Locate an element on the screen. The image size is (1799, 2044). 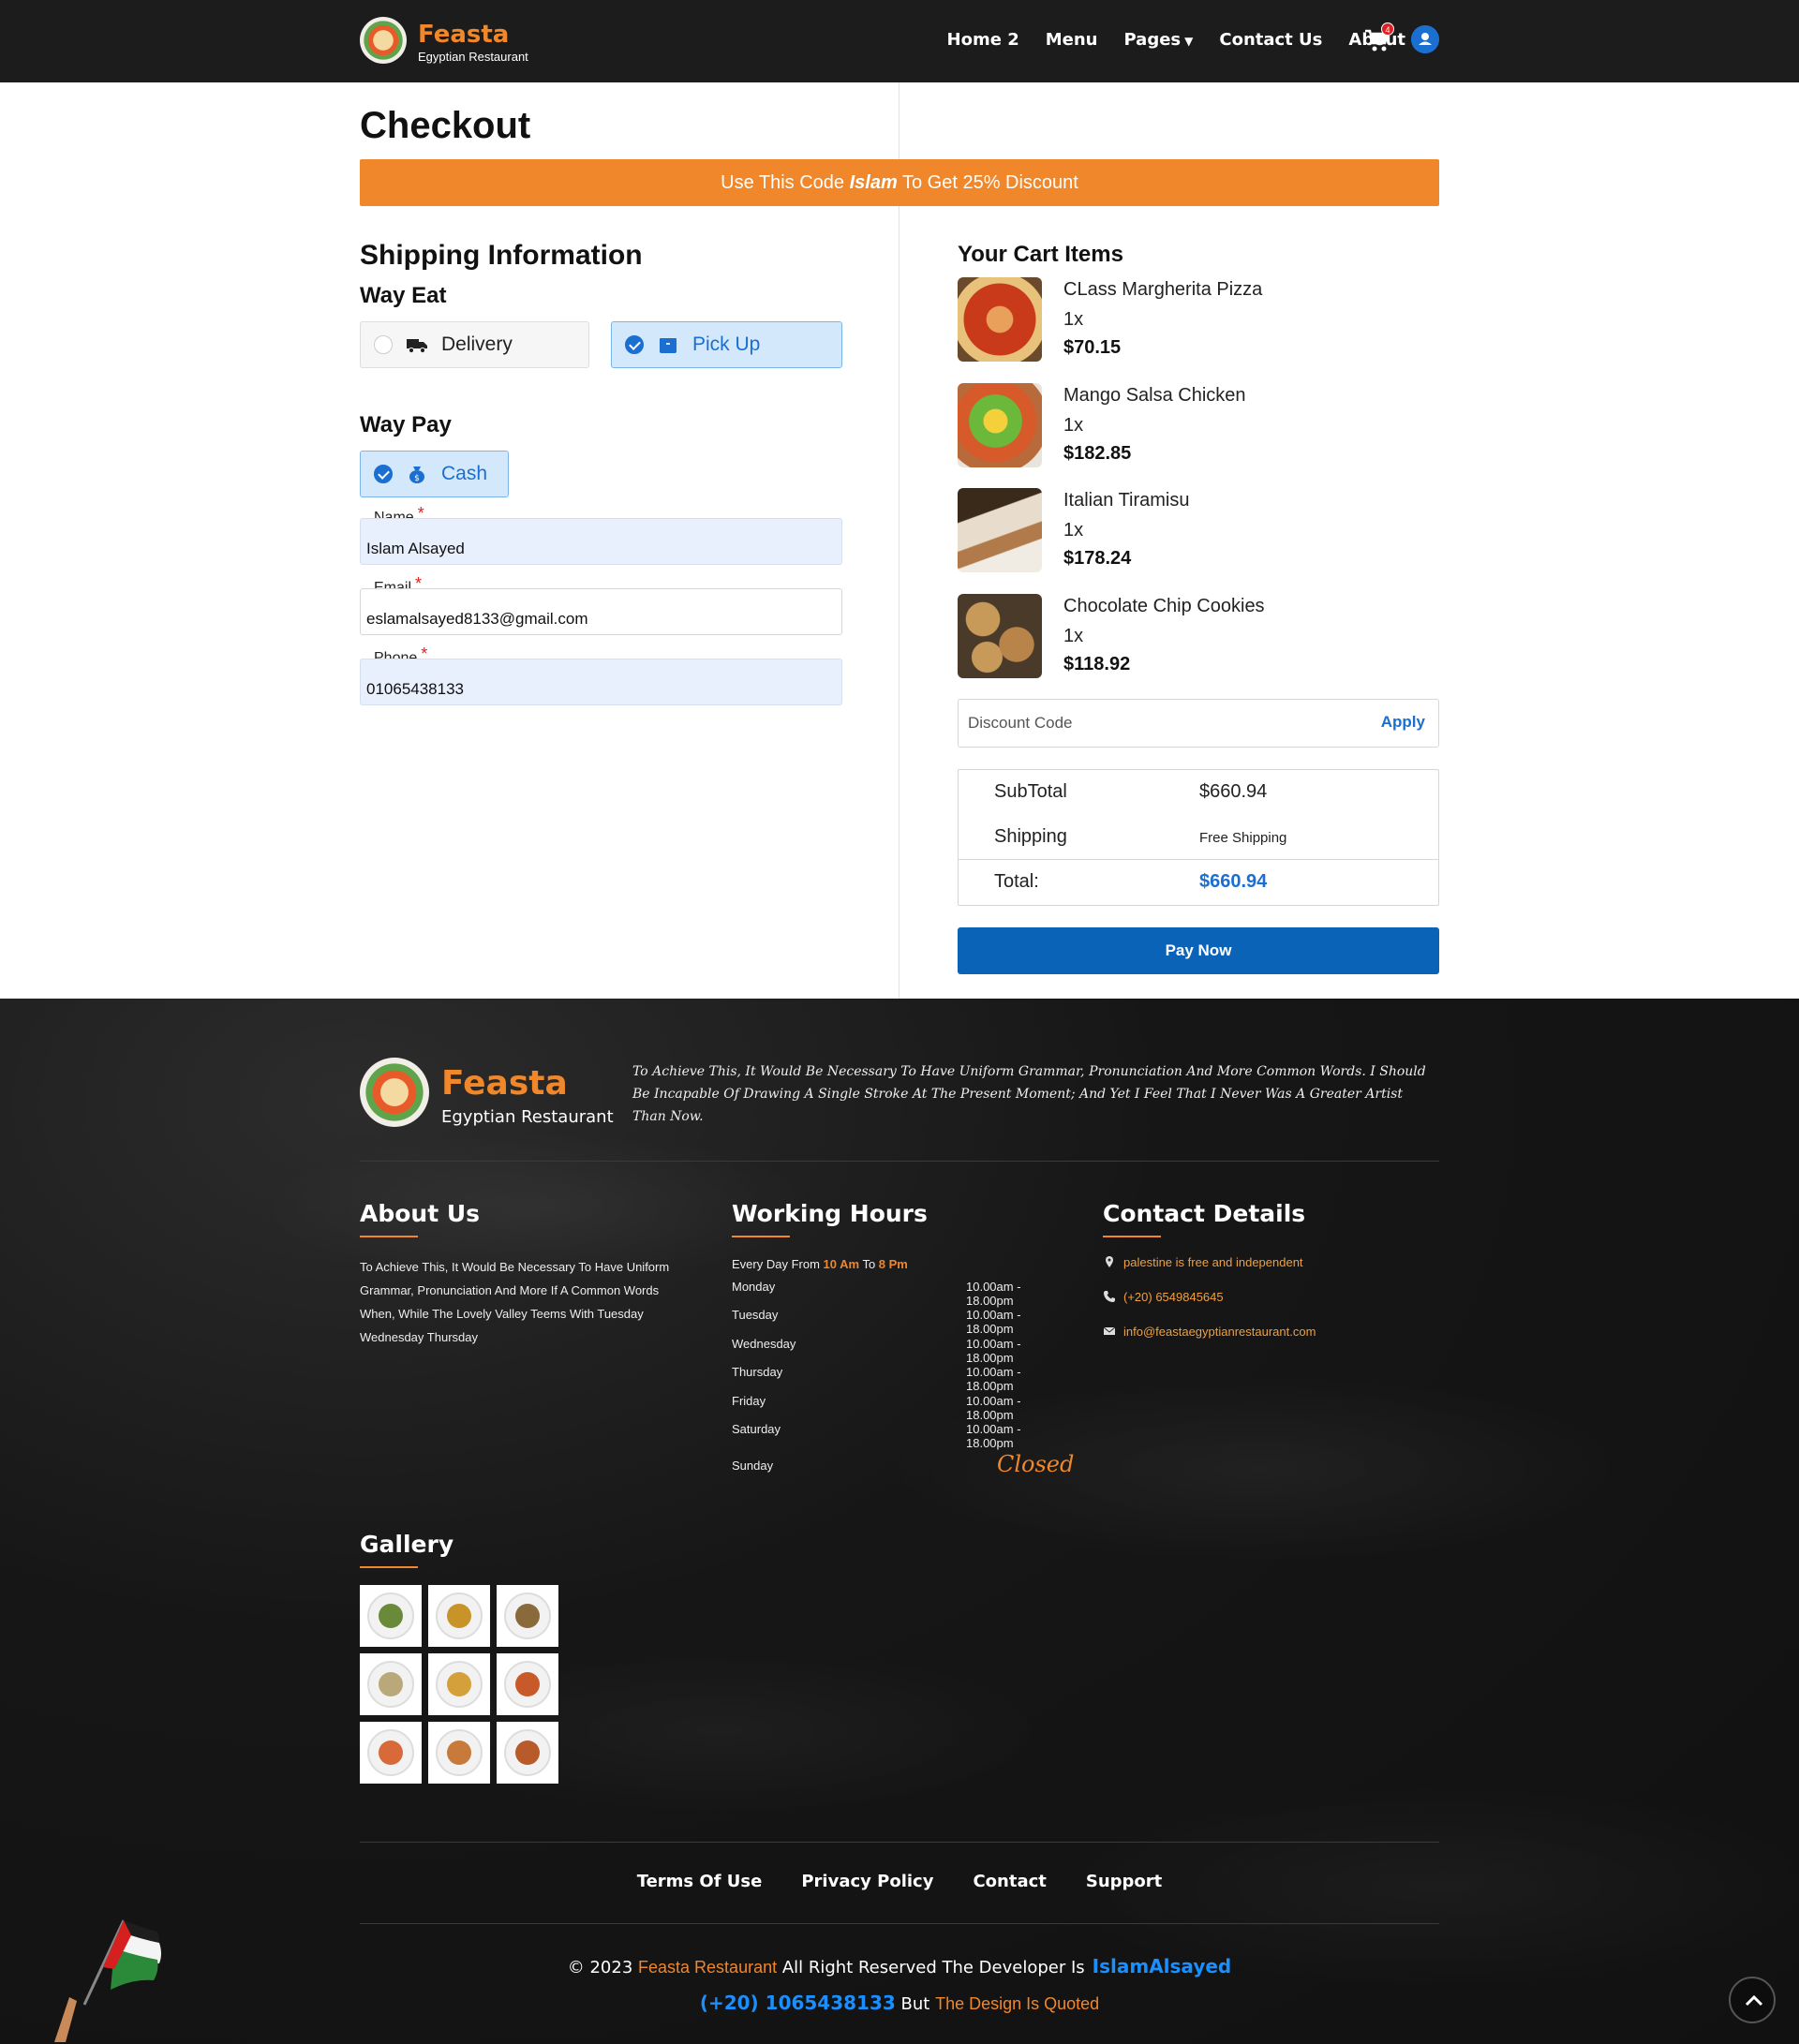
scroll-to-top-button is located at coordinates (1752, 2000).